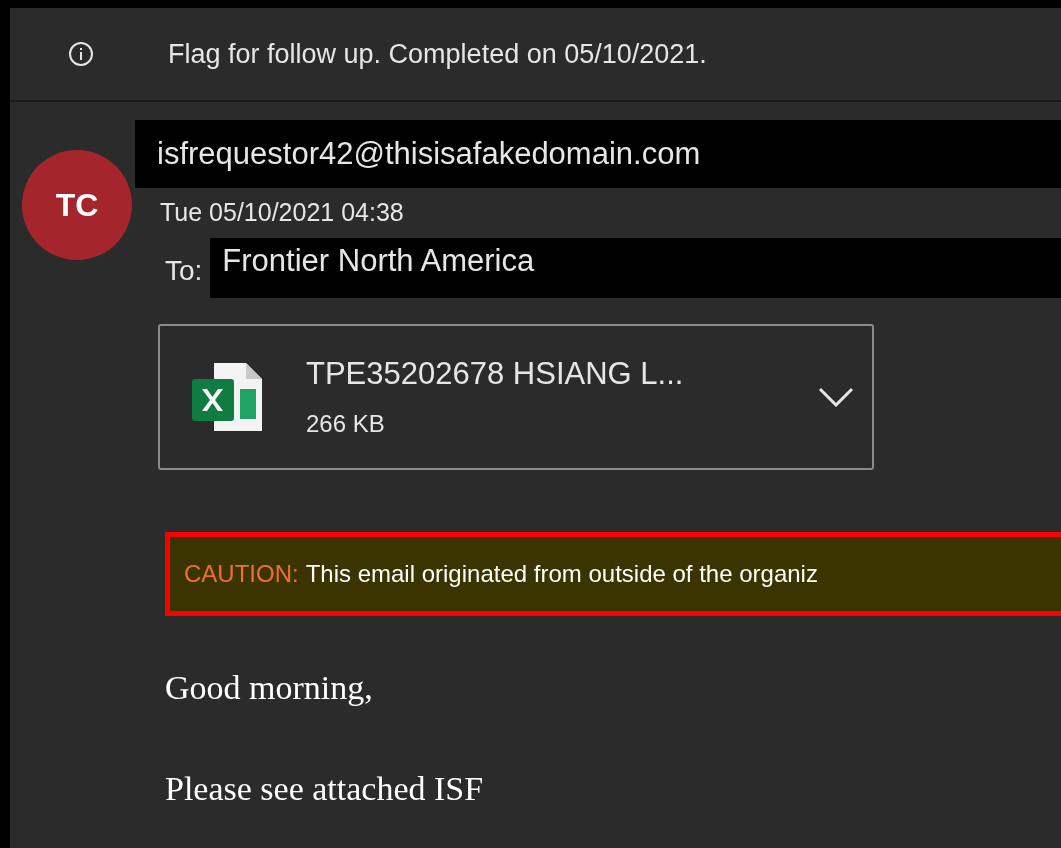  Describe the element at coordinates (635, 267) in the screenshot. I see `recipient-name: Frontier North America` at that location.